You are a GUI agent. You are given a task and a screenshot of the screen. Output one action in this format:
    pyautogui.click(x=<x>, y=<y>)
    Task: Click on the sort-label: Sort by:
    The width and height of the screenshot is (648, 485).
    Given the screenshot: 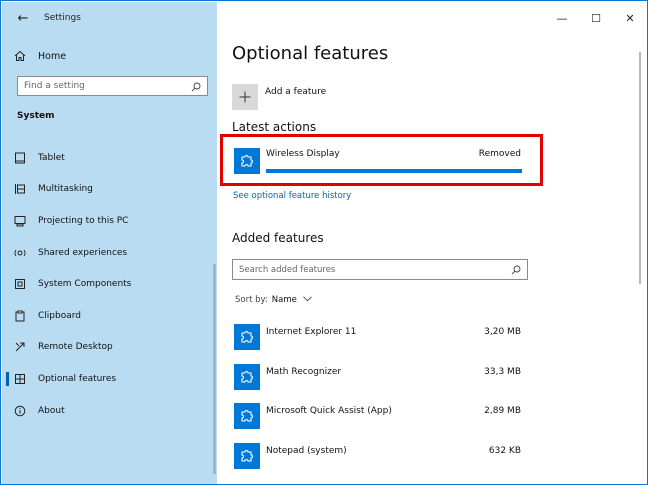 What is the action you would take?
    pyautogui.click(x=251, y=300)
    